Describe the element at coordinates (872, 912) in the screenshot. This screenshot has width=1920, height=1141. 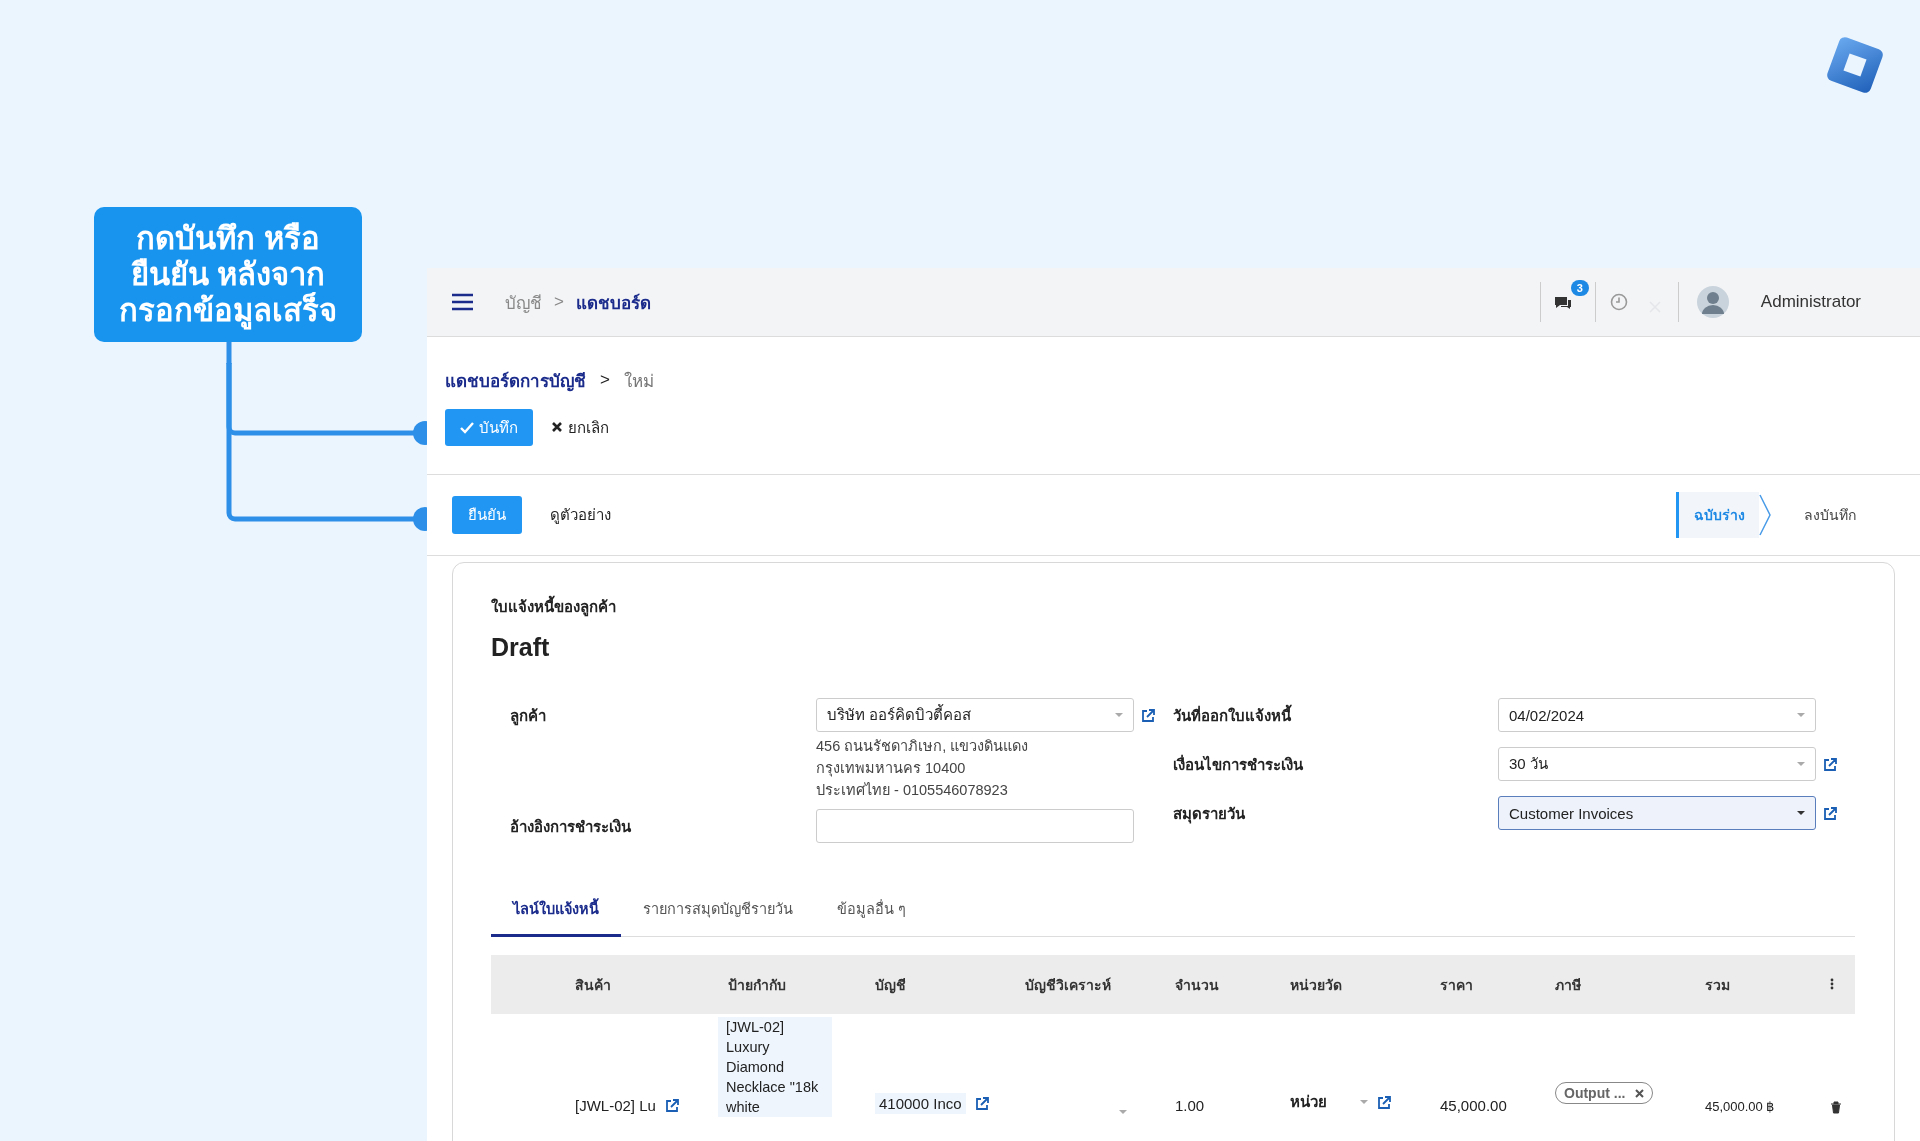
I see `tab: ข้อมูลอื่น ๆ` at that location.